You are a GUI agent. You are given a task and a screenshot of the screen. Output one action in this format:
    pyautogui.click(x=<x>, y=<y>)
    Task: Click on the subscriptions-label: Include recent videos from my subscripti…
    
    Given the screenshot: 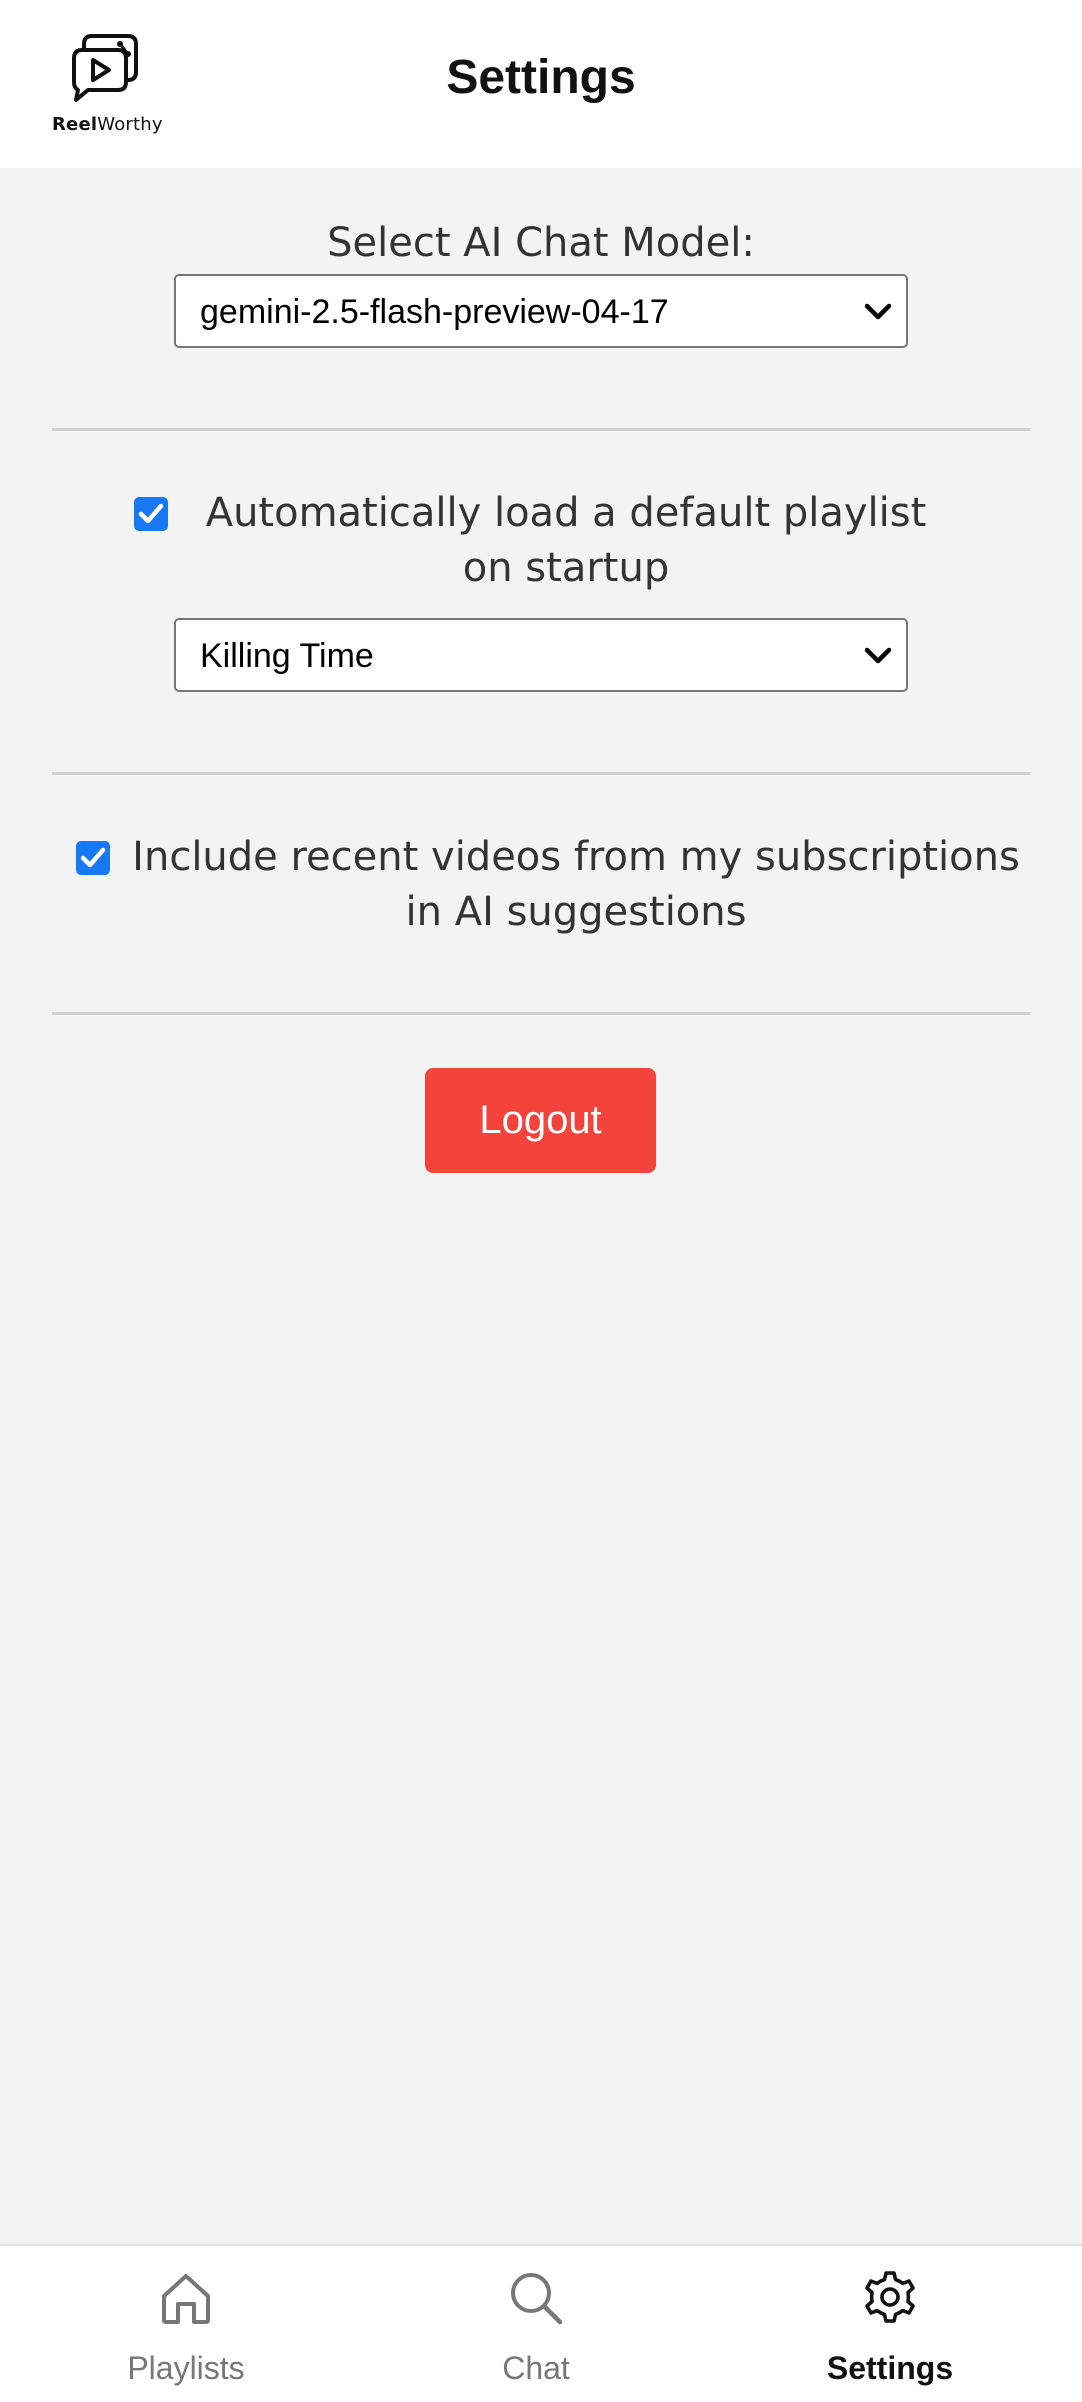 What is the action you would take?
    pyautogui.click(x=541, y=885)
    